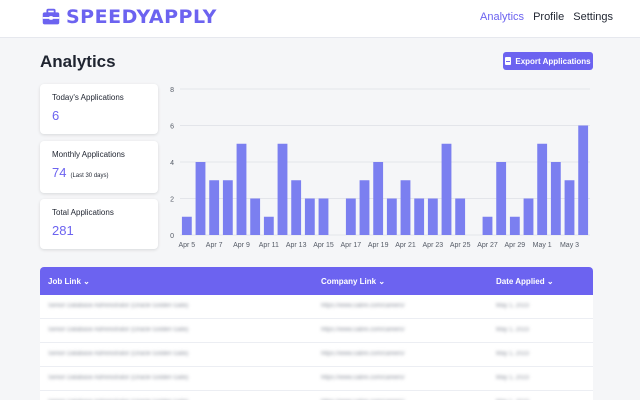 This screenshot has height=400, width=640. Describe the element at coordinates (89, 176) in the screenshot. I see `card-note: (Last 30 days)` at that location.